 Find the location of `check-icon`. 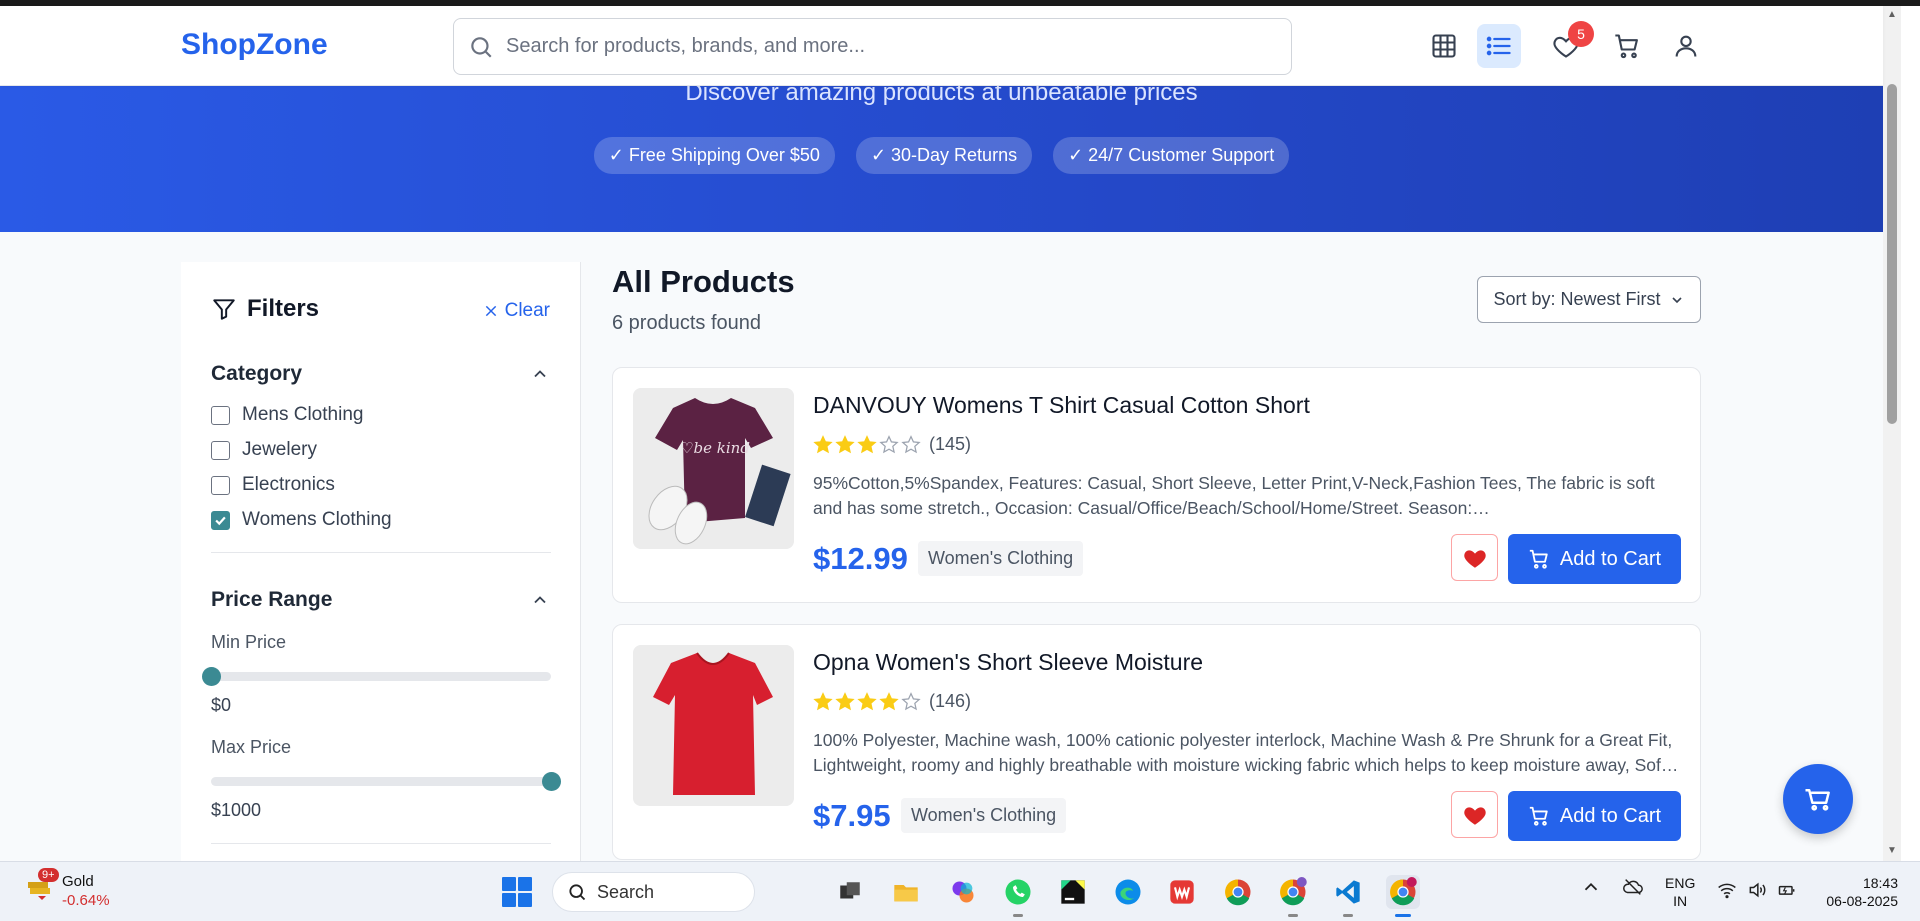

check-icon is located at coordinates (220, 520).